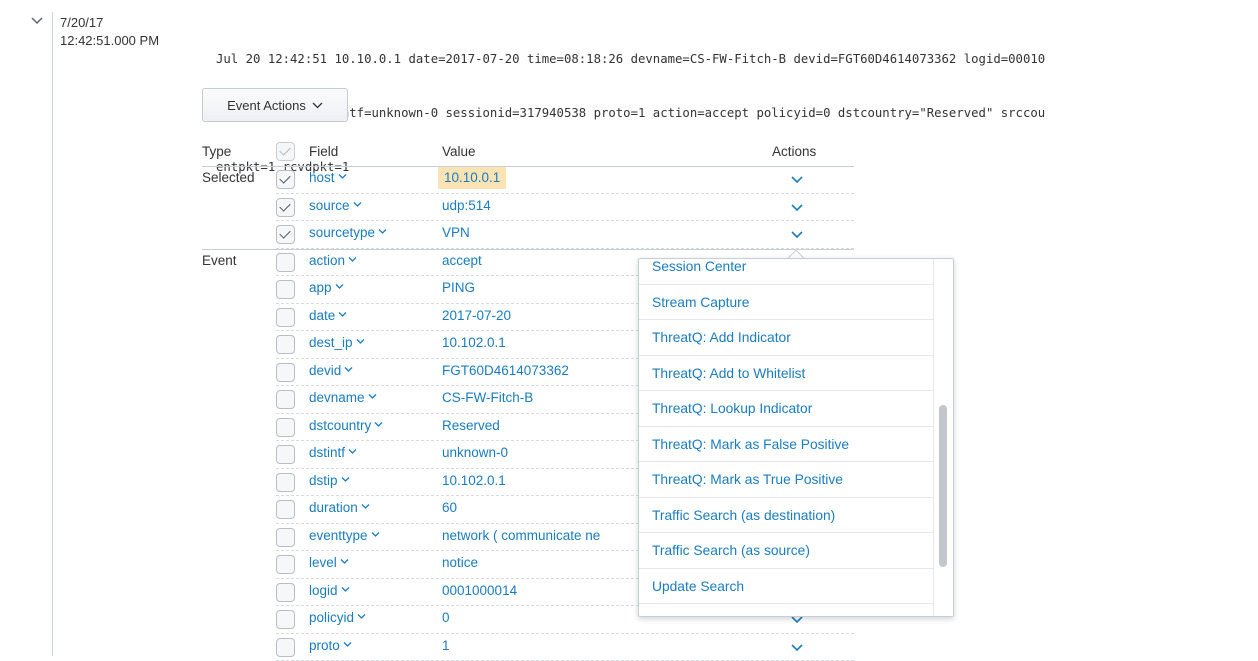  I want to click on field-name-link: dest_ip, so click(337, 342).